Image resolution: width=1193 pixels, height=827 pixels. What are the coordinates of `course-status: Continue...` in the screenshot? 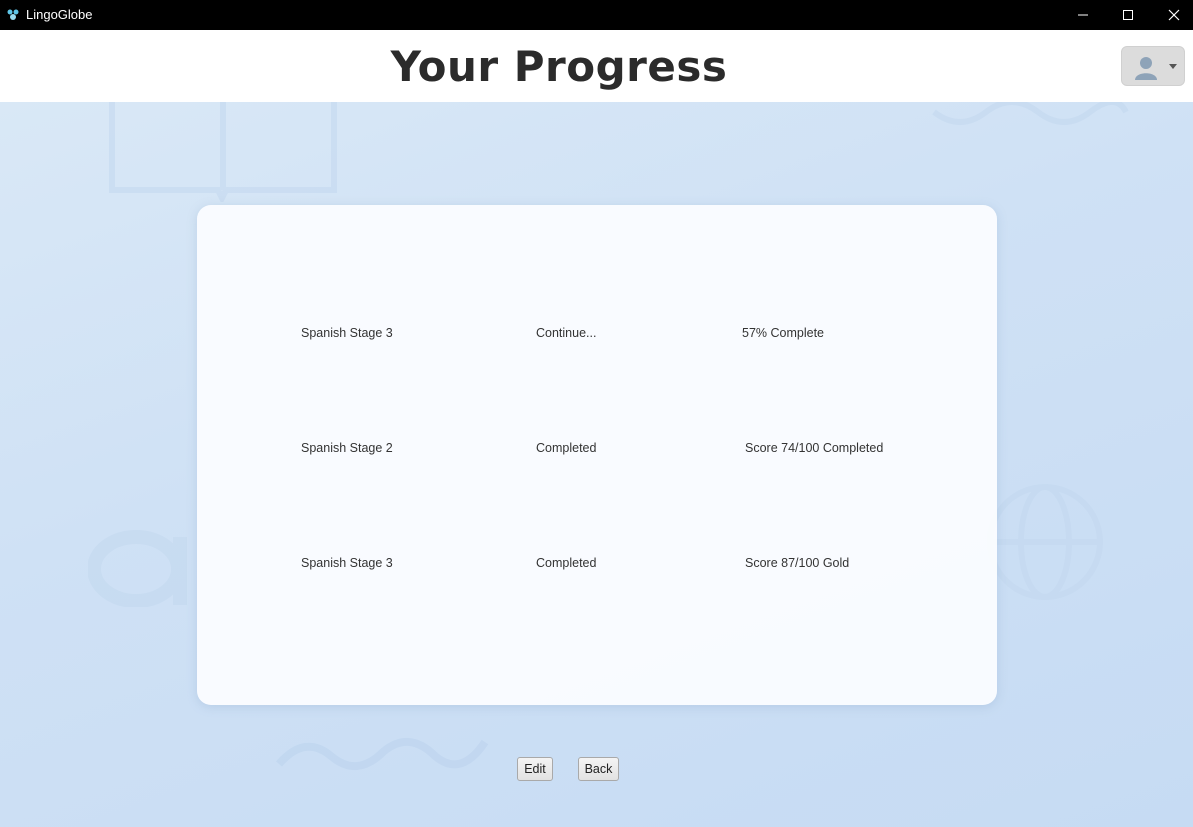 It's located at (566, 333).